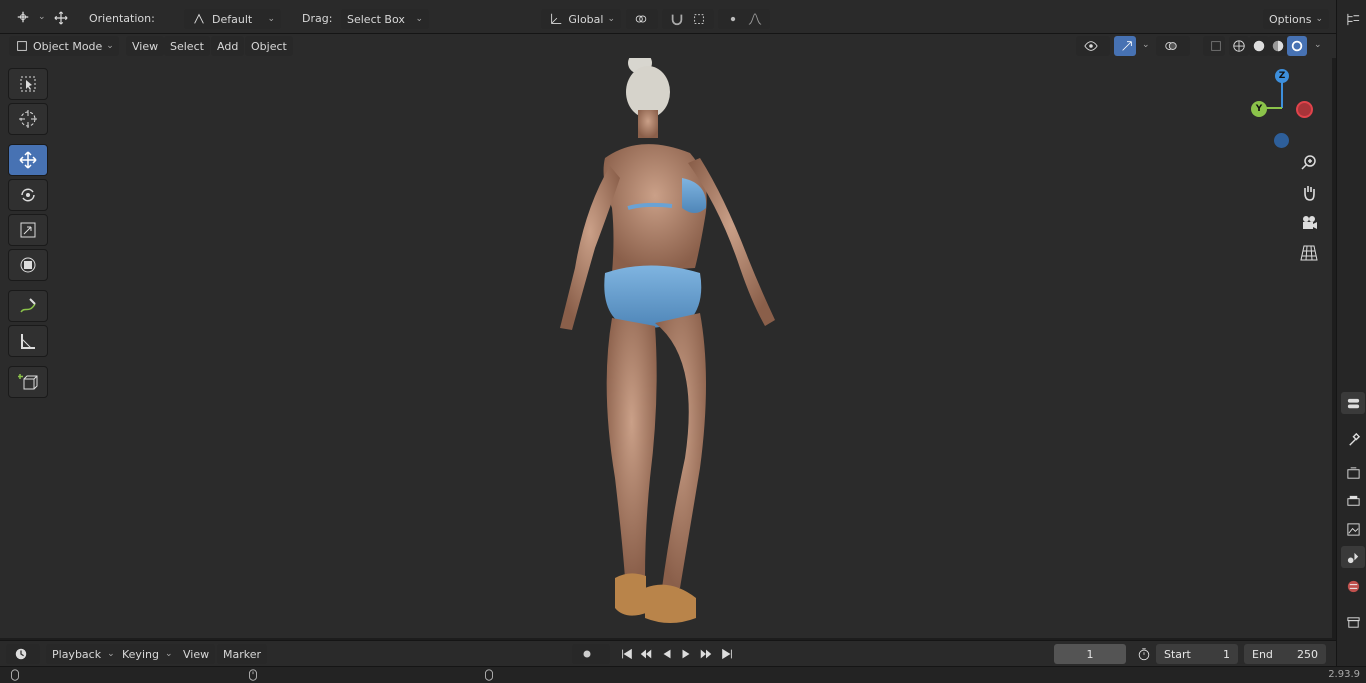  I want to click on tab-tool, so click(1353, 439).